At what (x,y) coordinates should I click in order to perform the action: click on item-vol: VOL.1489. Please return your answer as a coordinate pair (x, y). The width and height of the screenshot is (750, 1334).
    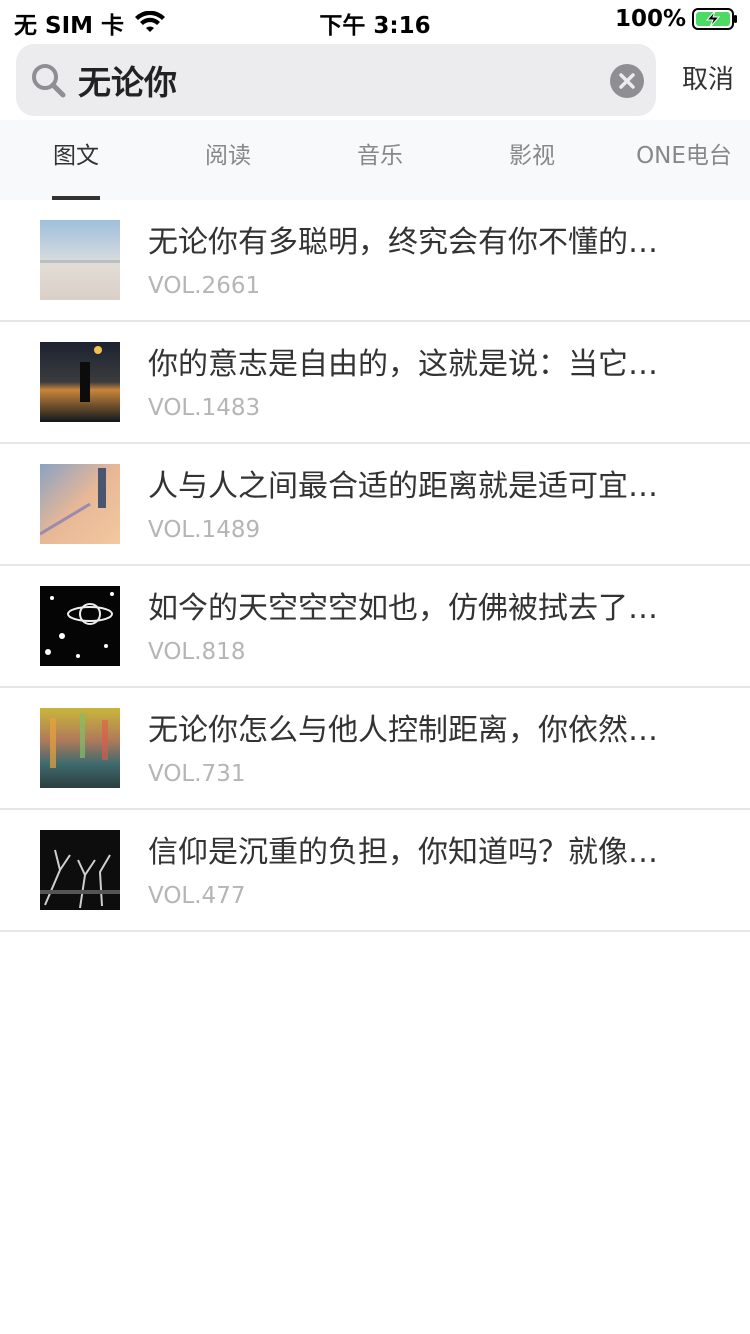
    Looking at the image, I should click on (204, 530).